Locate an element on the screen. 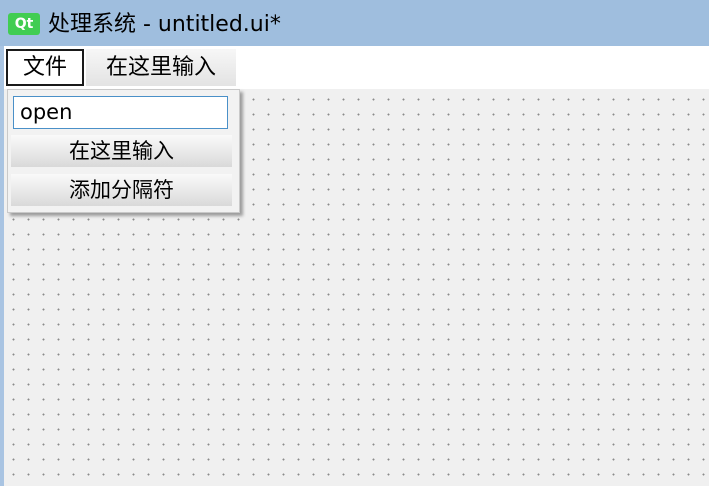 Image resolution: width=709 pixels, height=486 pixels. menu-bar: 文件 在这里输入 is located at coordinates (356, 67).